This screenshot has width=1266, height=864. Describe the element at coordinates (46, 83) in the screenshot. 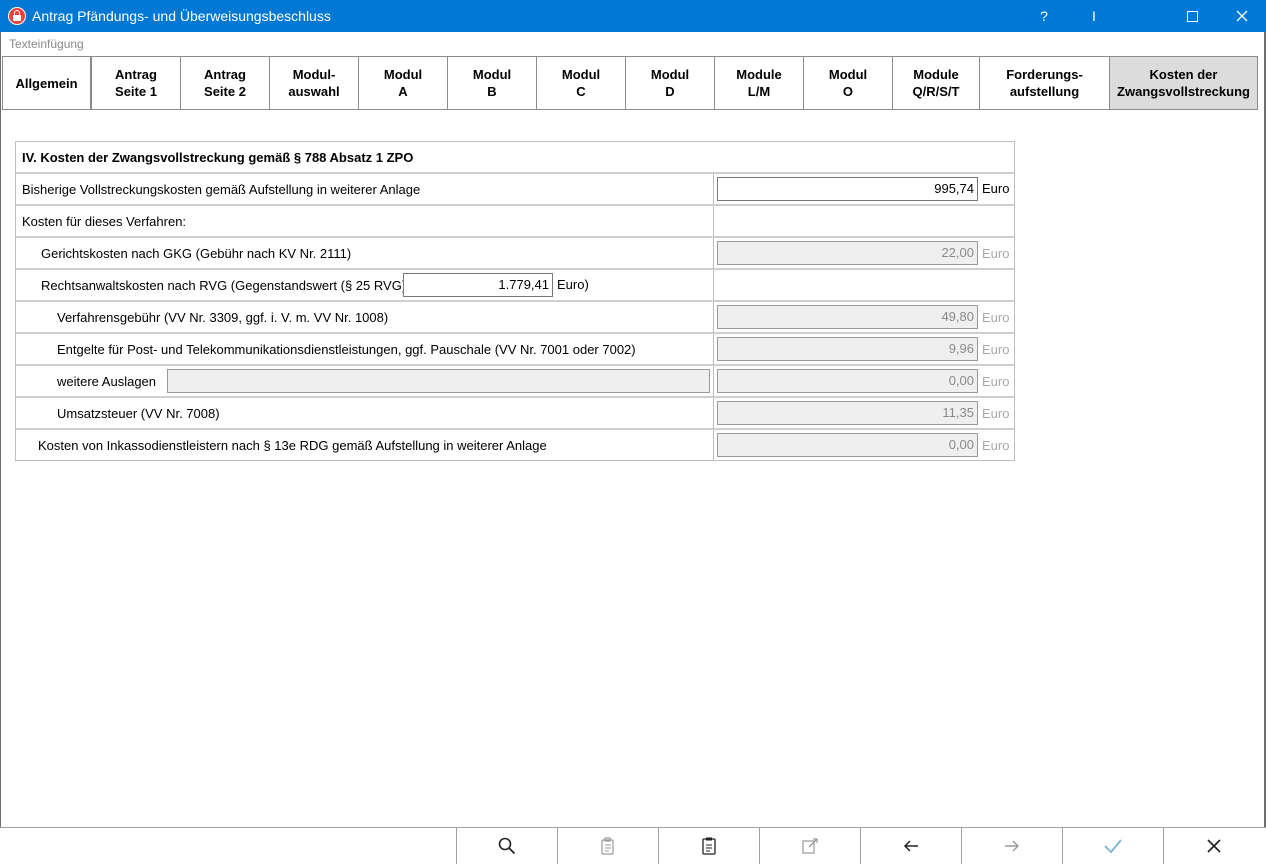

I see `tab-allgemein: Allgemein` at that location.